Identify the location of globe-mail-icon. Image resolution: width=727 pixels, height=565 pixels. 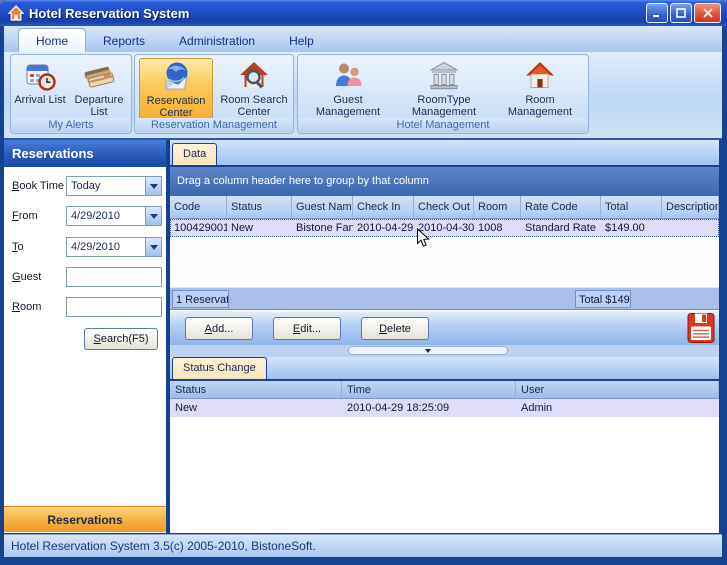
(176, 76).